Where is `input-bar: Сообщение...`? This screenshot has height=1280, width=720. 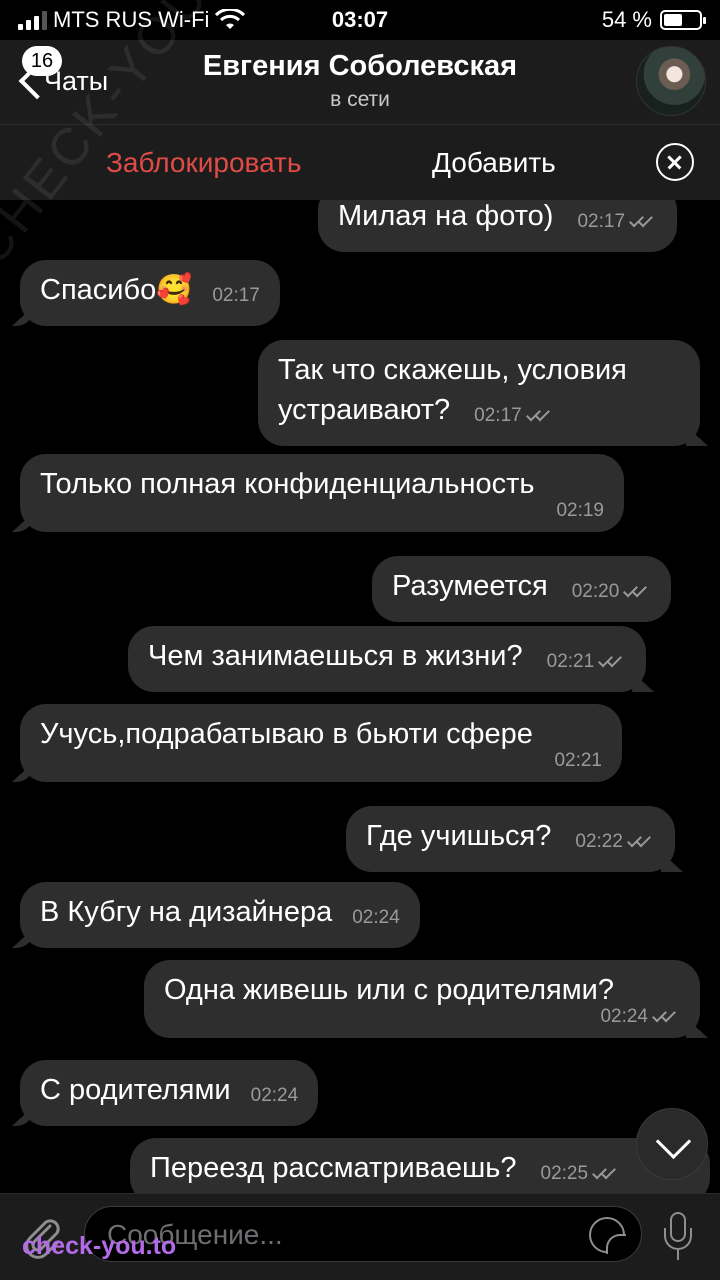 input-bar: Сообщение... is located at coordinates (360, 1236).